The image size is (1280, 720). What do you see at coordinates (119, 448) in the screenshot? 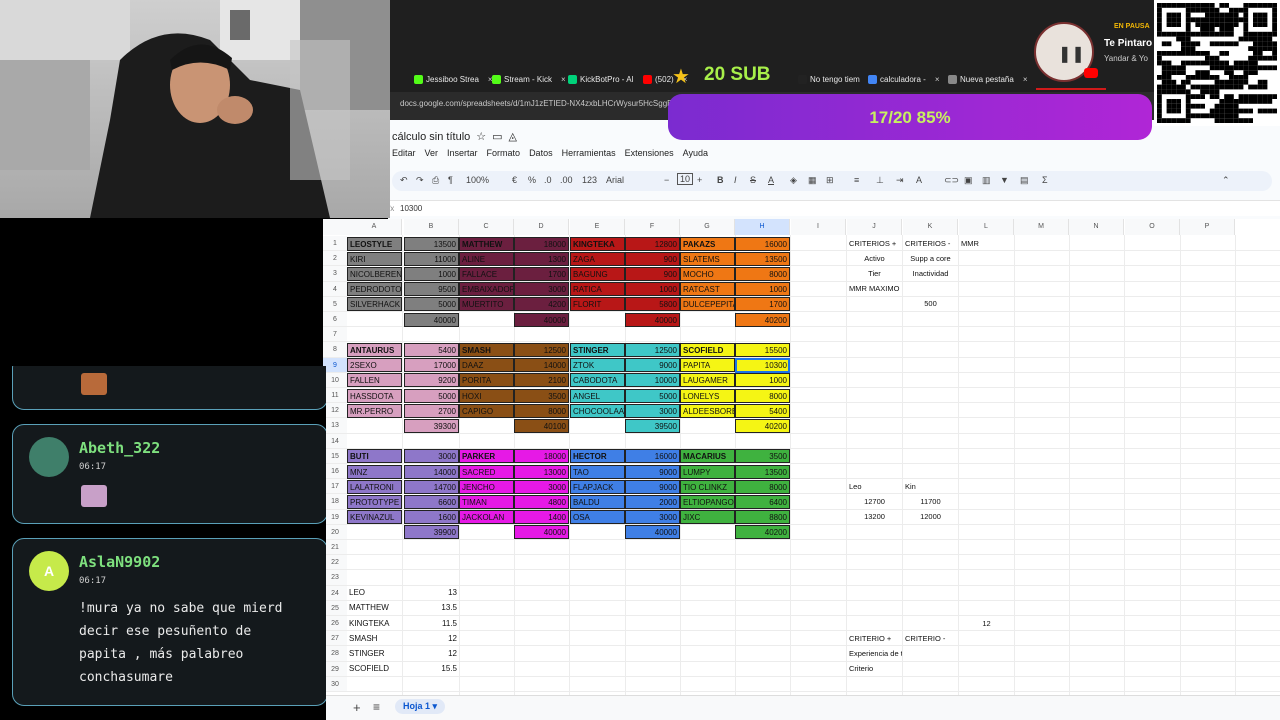
I see `chat-username: Abeth_322` at bounding box center [119, 448].